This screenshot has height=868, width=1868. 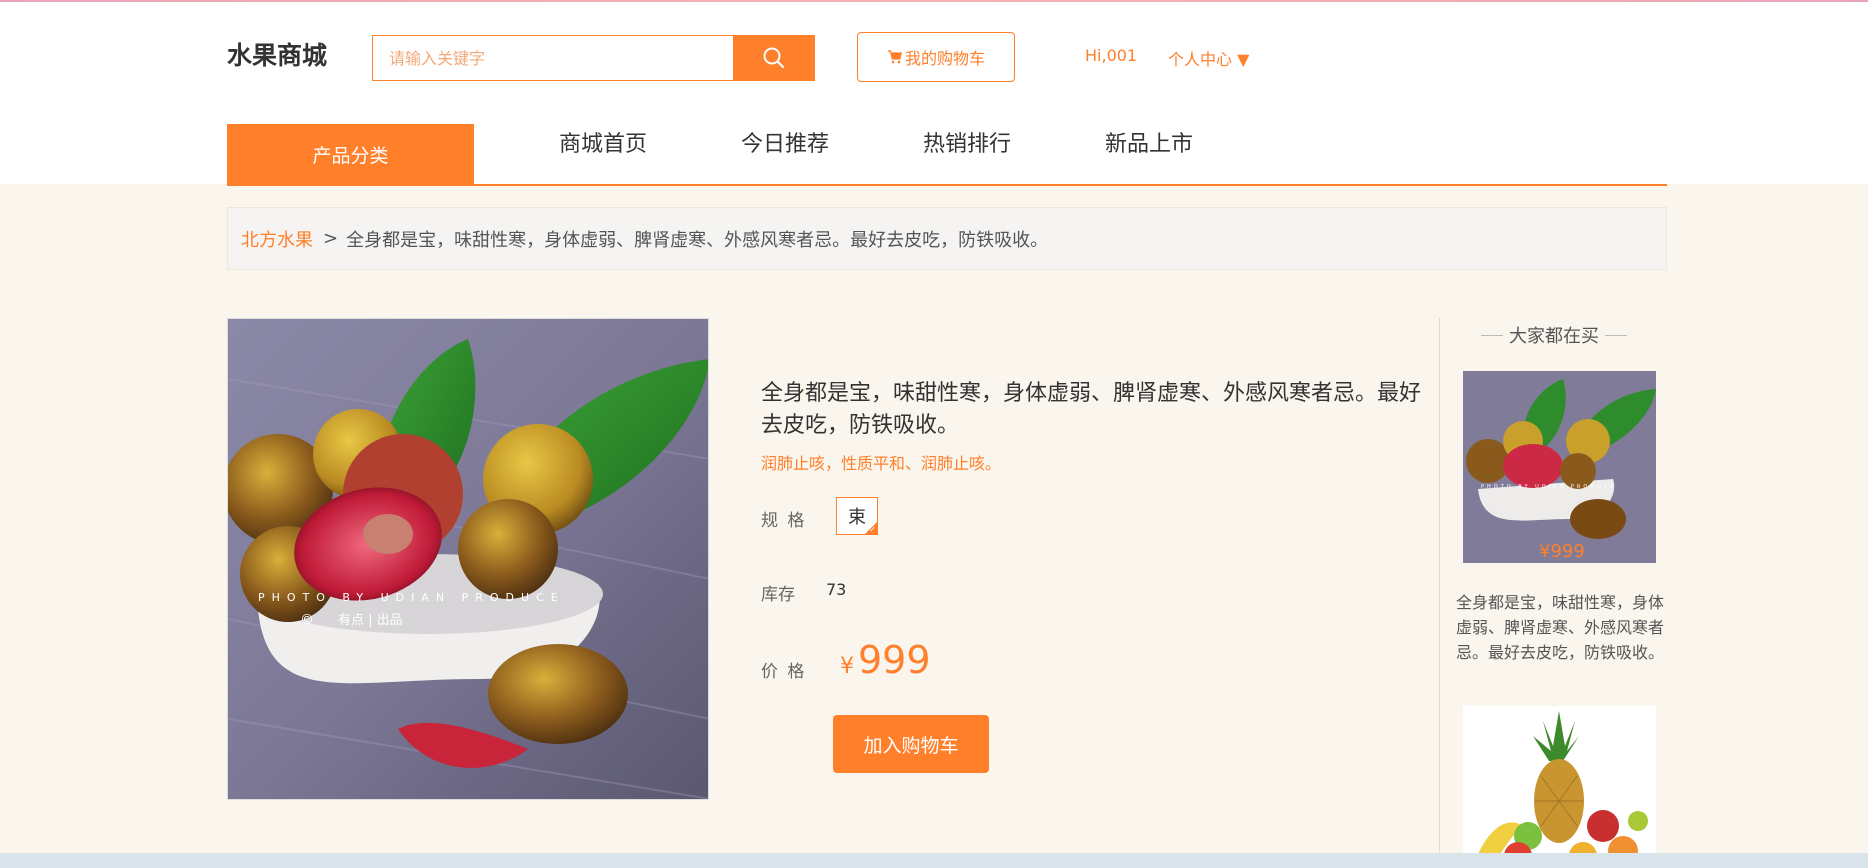 I want to click on taskbar, so click(x=934, y=860).